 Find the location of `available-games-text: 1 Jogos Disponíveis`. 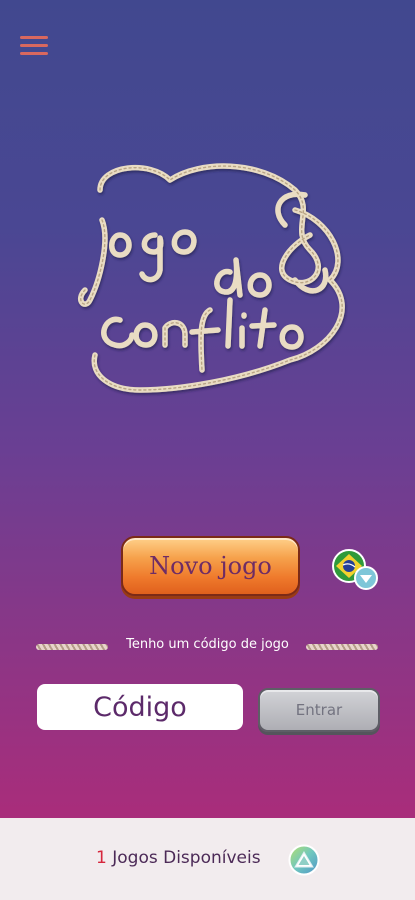

available-games-text: 1 Jogos Disponíveis is located at coordinates (178, 858).